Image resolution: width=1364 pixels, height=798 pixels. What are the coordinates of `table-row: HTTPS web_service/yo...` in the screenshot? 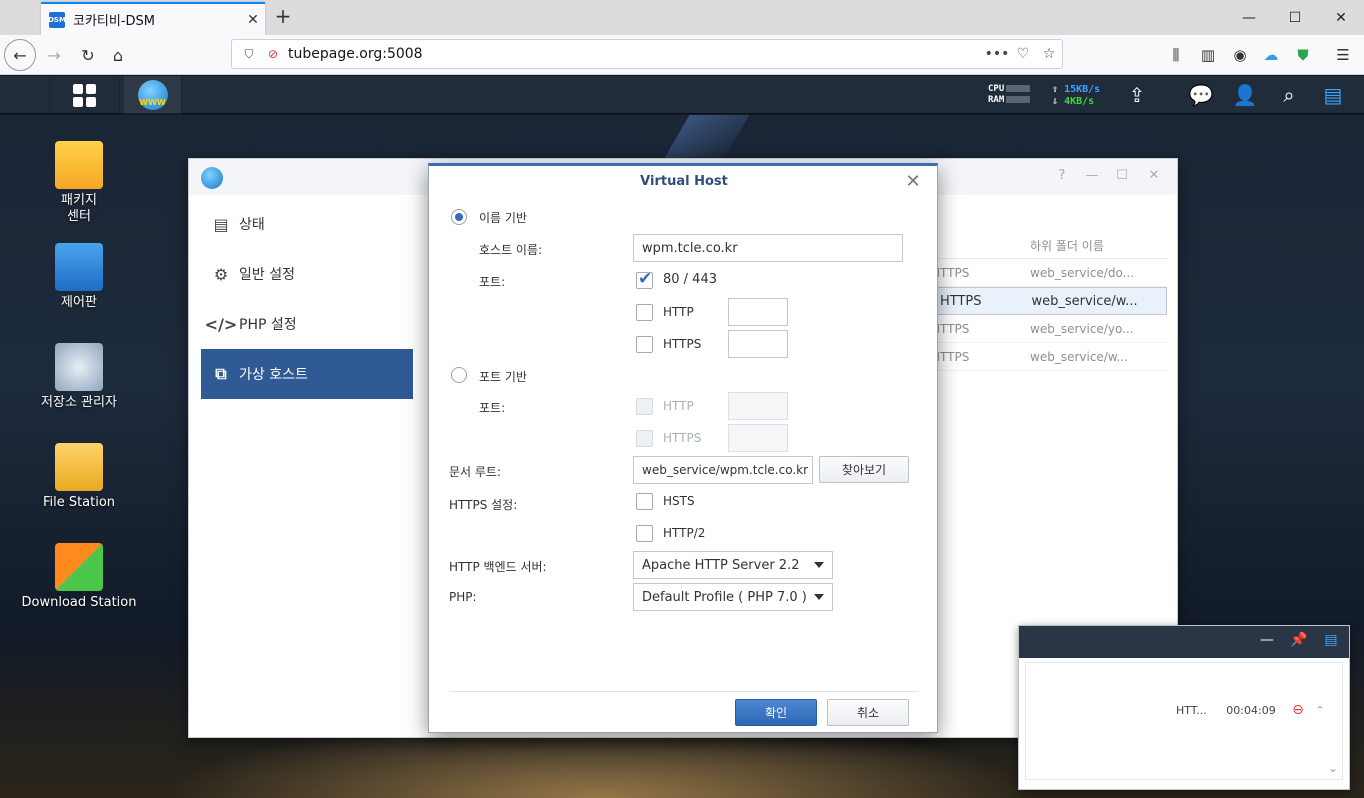 It's located at (1049, 329).